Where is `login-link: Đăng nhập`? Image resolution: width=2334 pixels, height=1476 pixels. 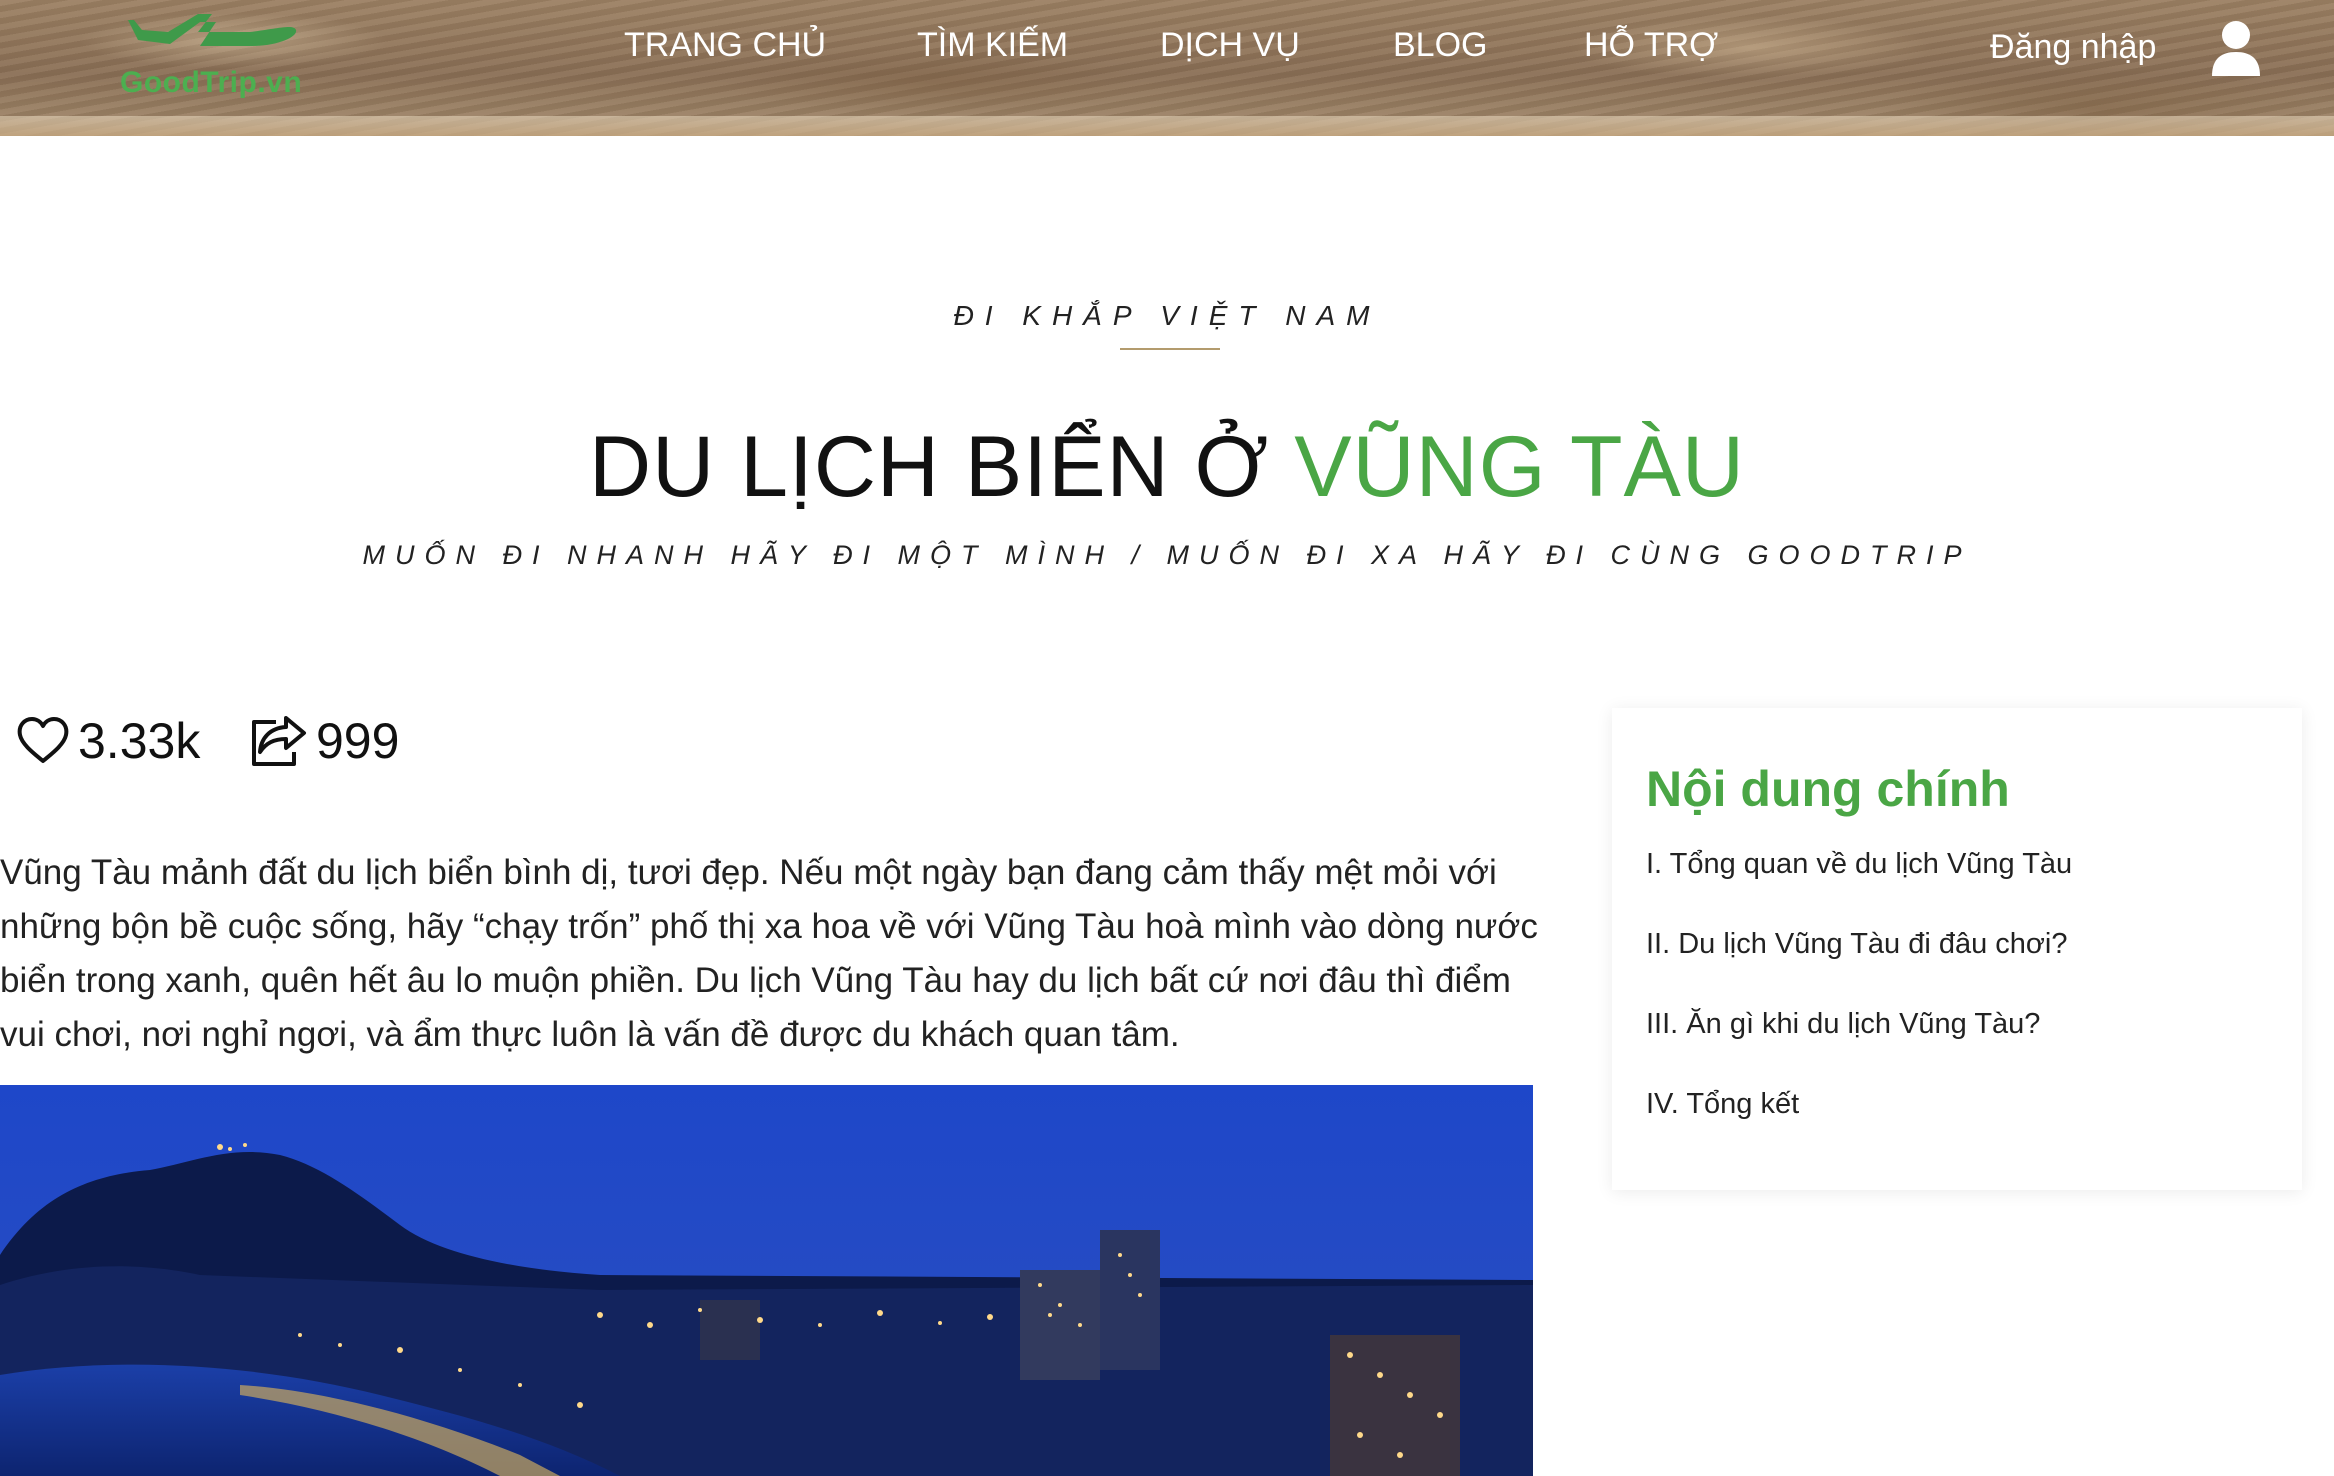
login-link: Đăng nhập is located at coordinates (2073, 47).